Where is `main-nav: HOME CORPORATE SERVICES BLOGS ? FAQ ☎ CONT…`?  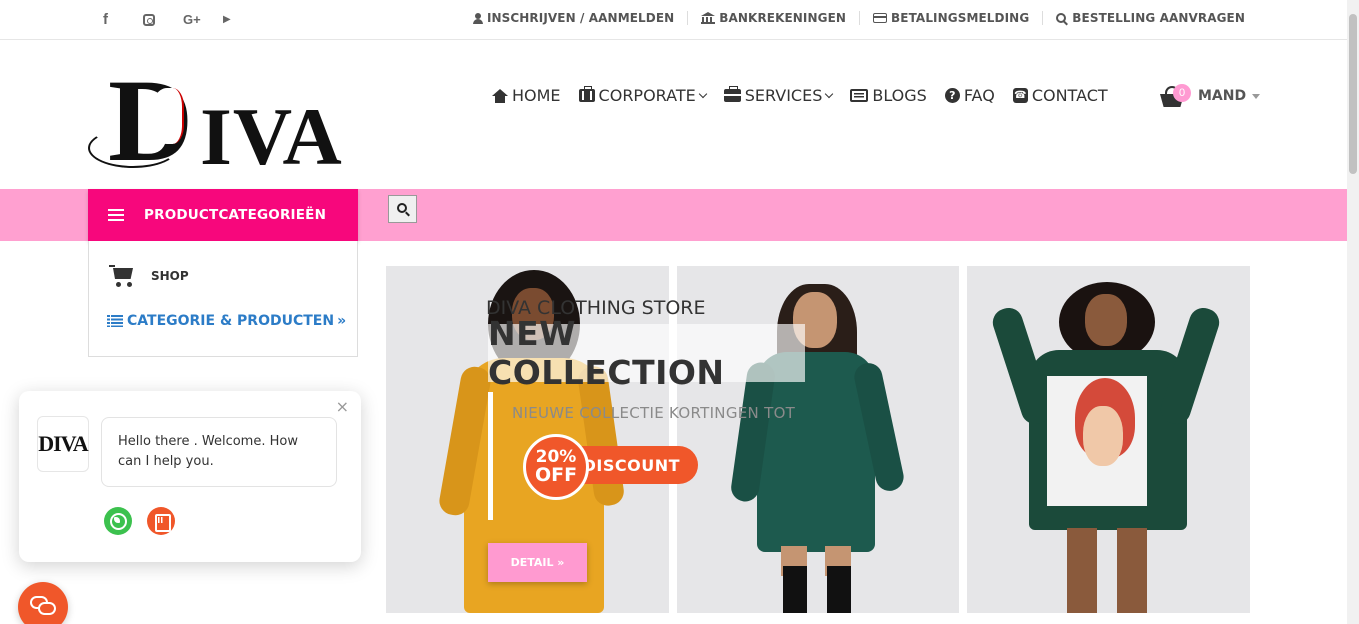
main-nav: HOME CORPORATE SERVICES BLOGS ? FAQ ☎ CONT… is located at coordinates (800, 95).